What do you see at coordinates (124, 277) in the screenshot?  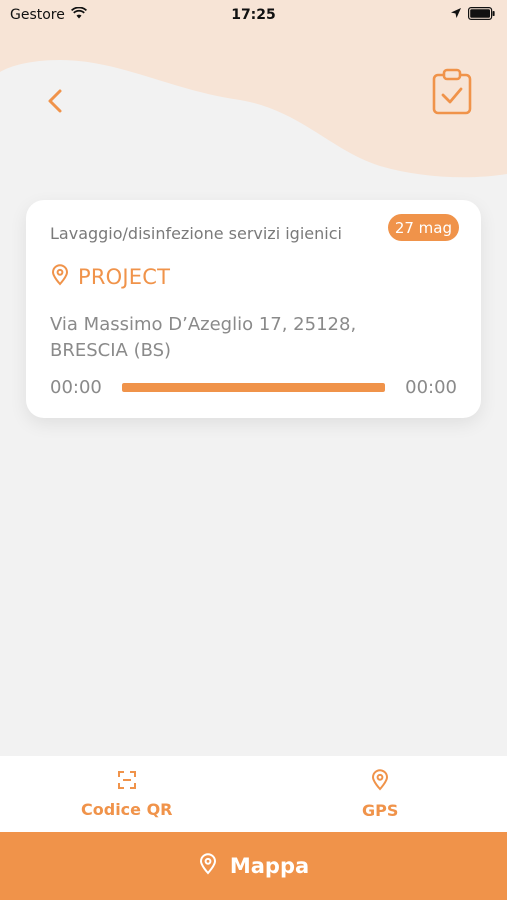 I see `project-name: PROJECT` at bounding box center [124, 277].